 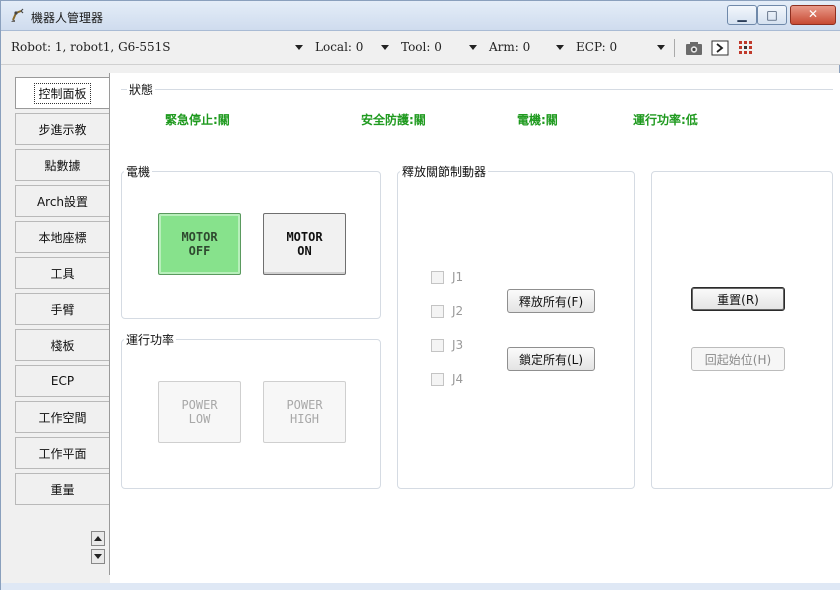 I want to click on tab-pallet: 棧板, so click(x=62, y=345).